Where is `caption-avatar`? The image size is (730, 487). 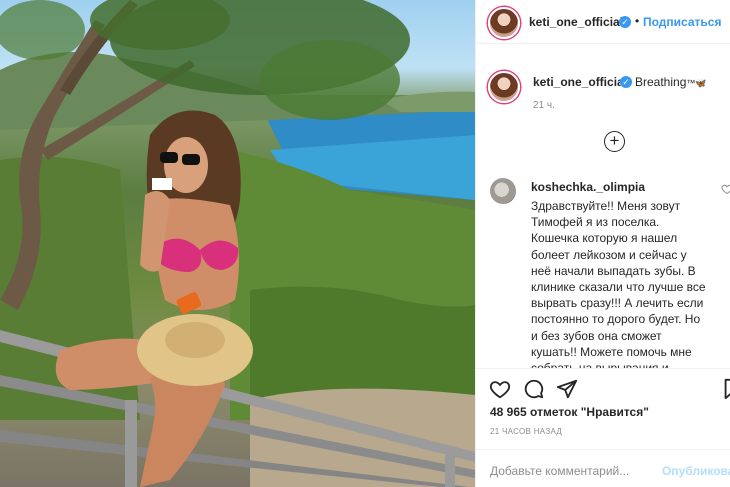 caption-avatar is located at coordinates (504, 87).